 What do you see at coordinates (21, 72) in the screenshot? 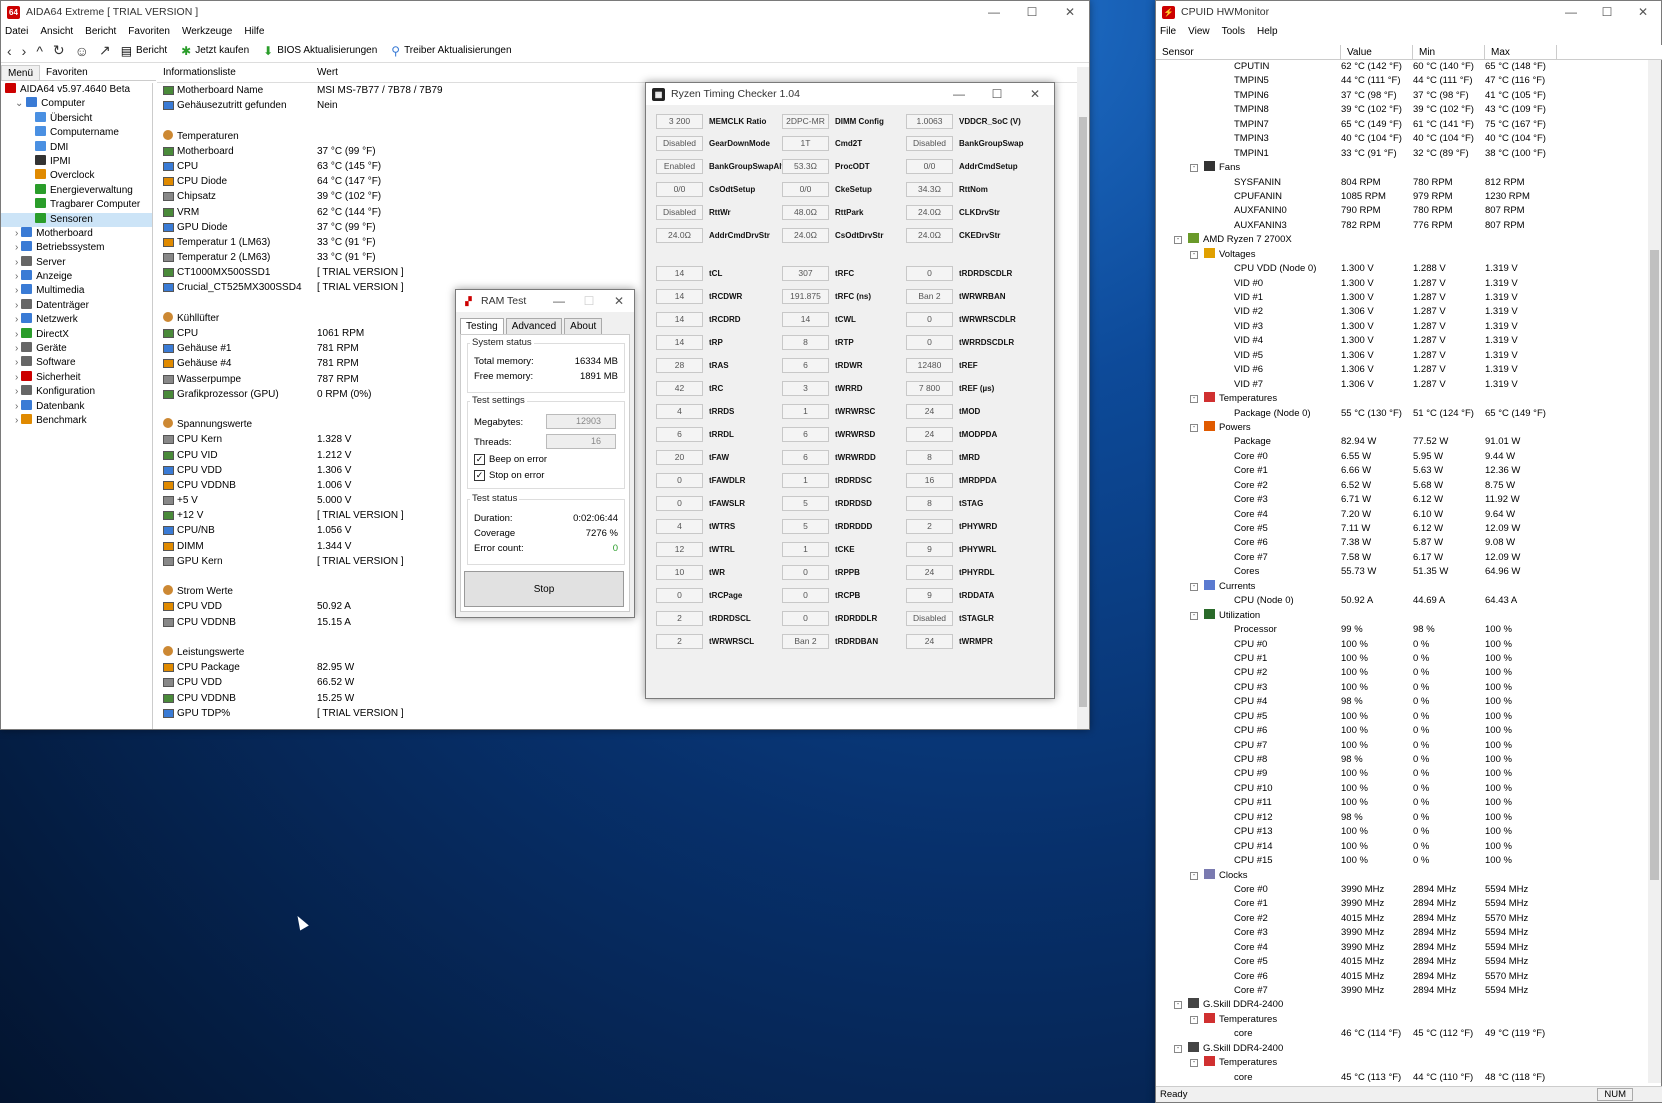
I see `tab-menu: Menü` at bounding box center [21, 72].